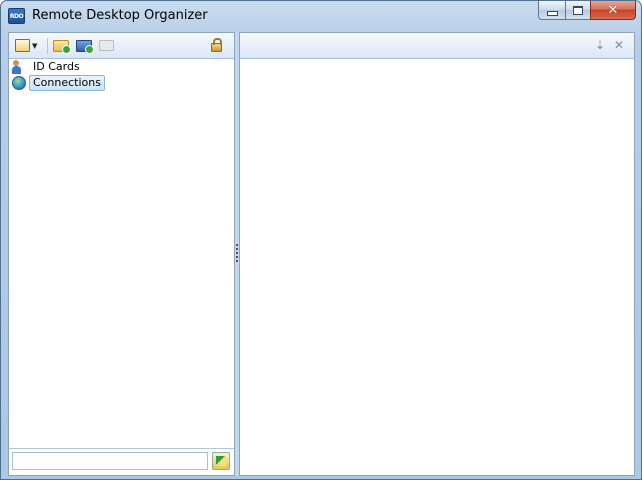  I want to click on lock-icon, so click(216, 45).